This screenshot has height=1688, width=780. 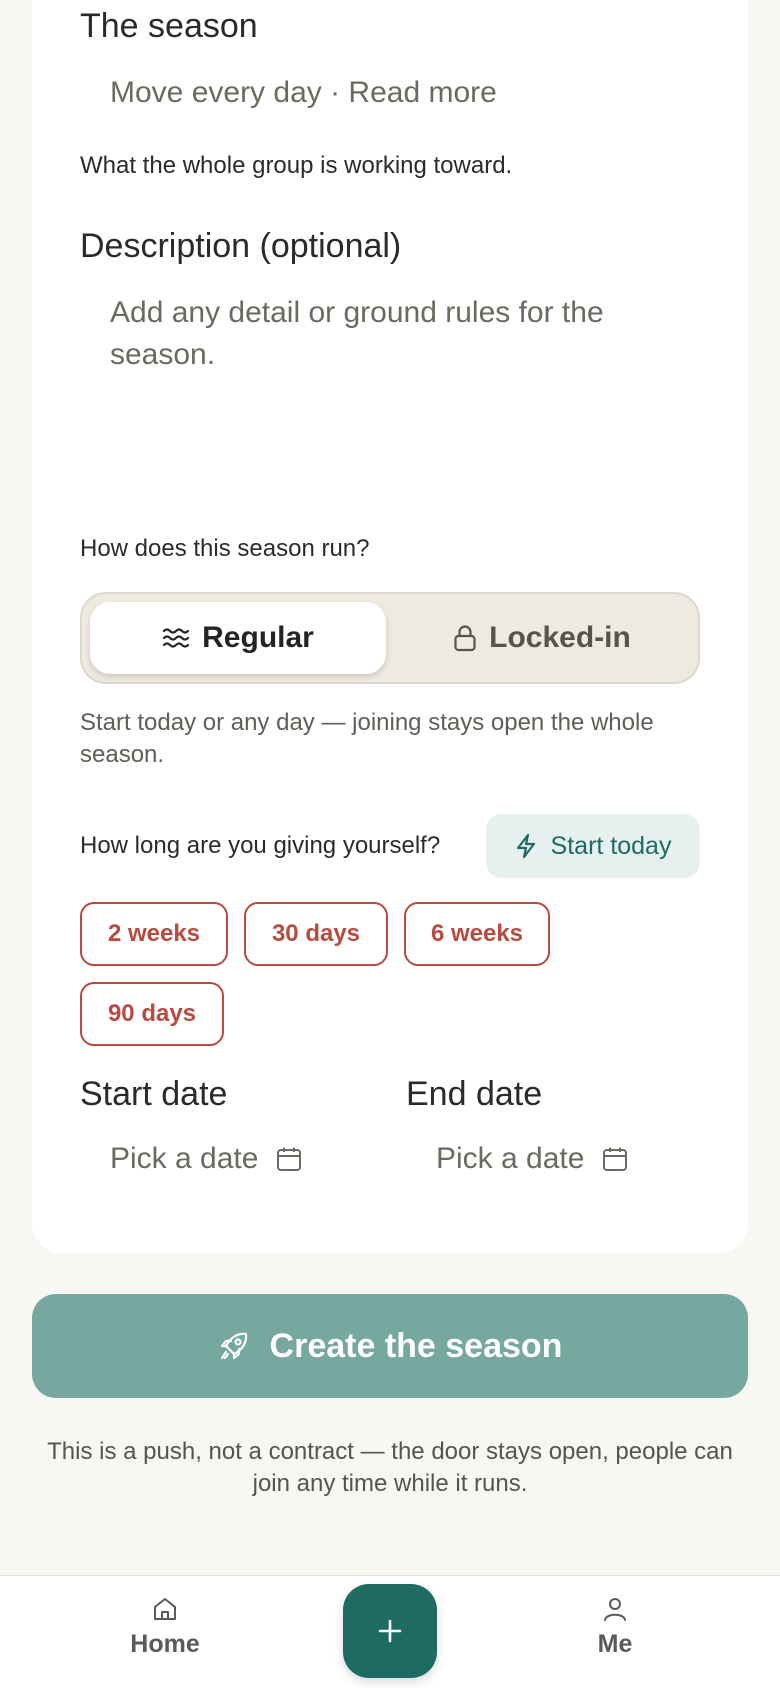 I want to click on start-date-input: Pick a date, so click(x=206, y=1159).